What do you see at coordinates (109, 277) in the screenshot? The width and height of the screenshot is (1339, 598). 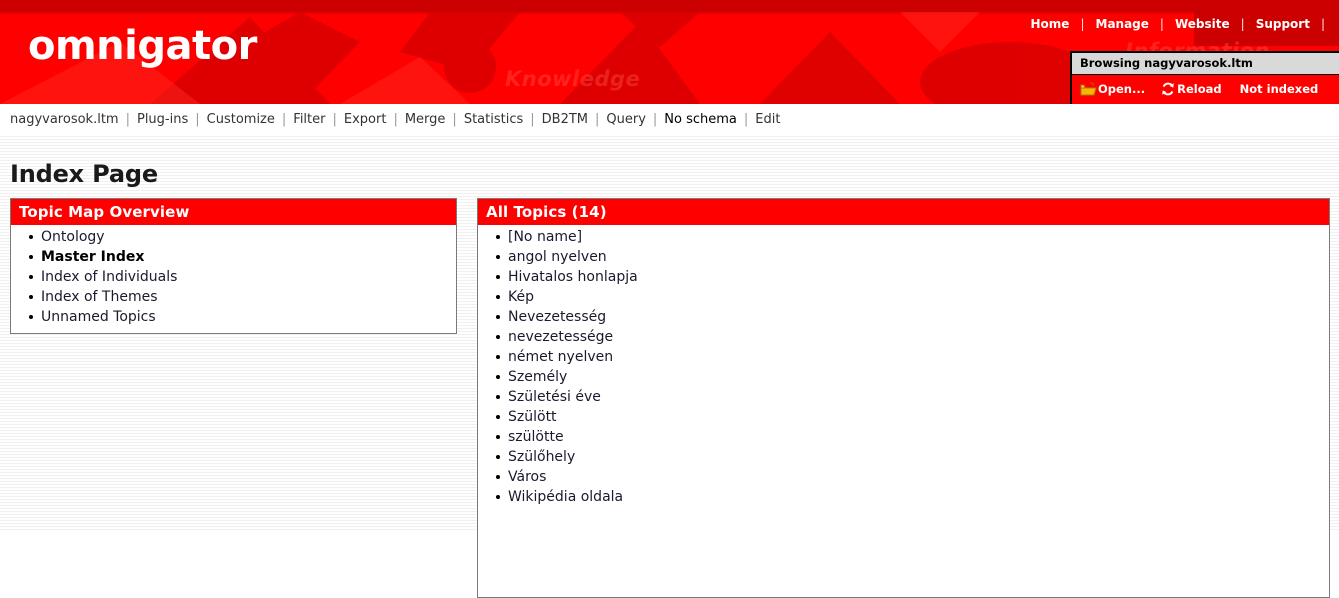 I see `overview-link-index-of-individuals: Index of Individuals` at bounding box center [109, 277].